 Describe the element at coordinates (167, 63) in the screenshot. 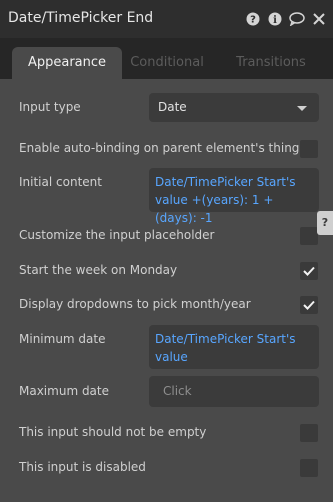

I see `tab-conditional: Conditional` at that location.